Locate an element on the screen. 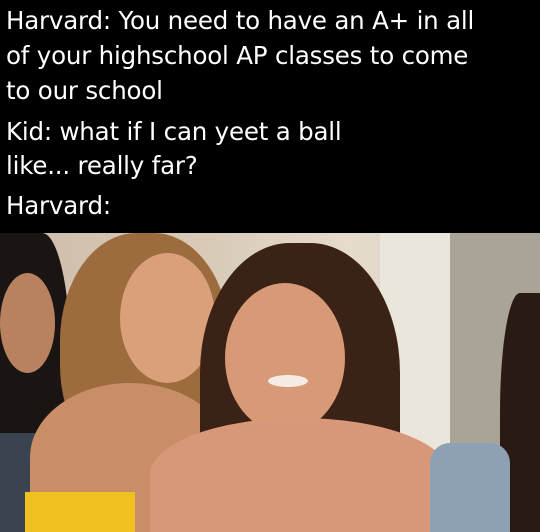 The width and height of the screenshot is (540, 532). center-girl-shoulders is located at coordinates (300, 475).